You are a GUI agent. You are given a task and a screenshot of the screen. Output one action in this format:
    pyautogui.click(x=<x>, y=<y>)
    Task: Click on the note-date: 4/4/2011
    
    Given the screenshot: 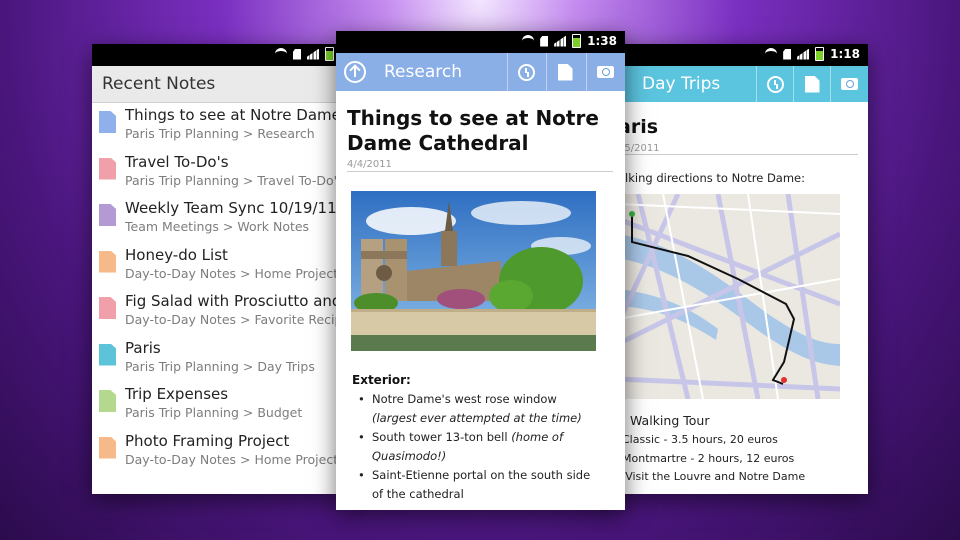 What is the action you would take?
    pyautogui.click(x=369, y=164)
    